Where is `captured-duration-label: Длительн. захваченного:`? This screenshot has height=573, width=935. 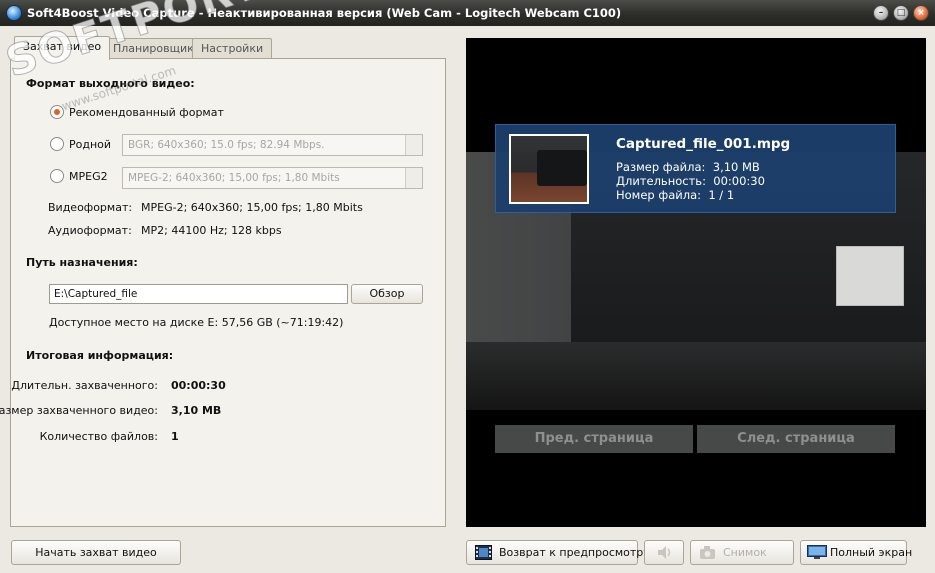 captured-duration-label: Длительн. захваченного: is located at coordinates (84, 385).